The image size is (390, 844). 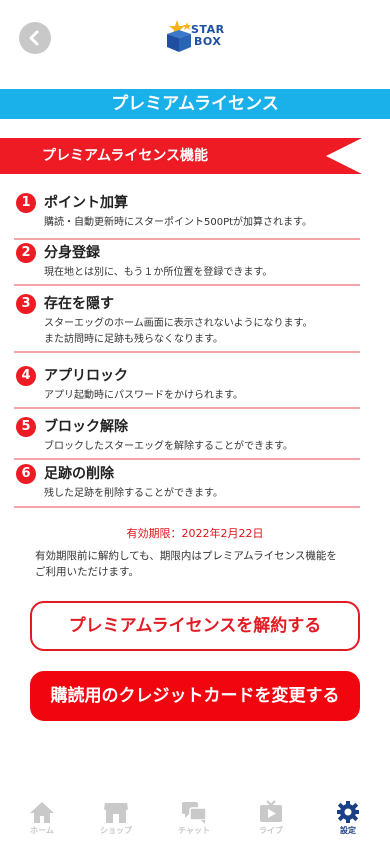 I want to click on feature-title: 足跡の削除, so click(x=79, y=474).